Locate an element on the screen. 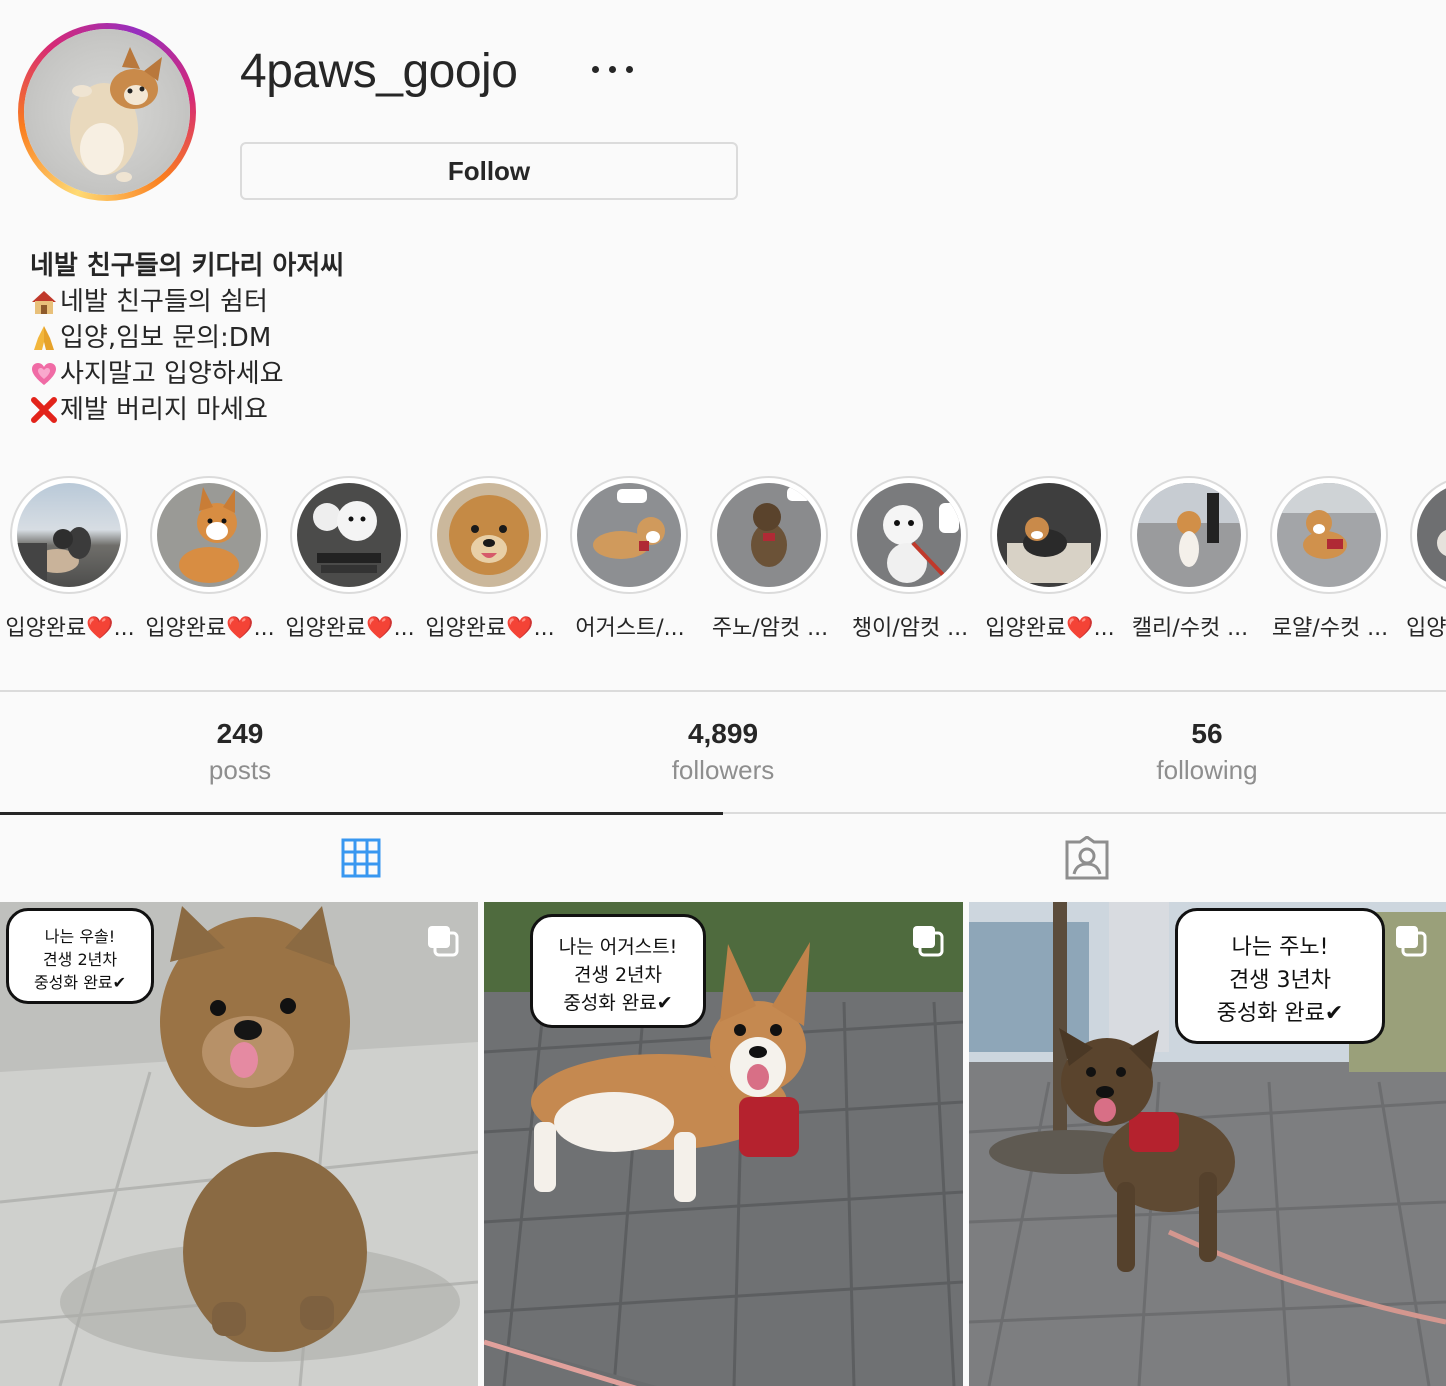 This screenshot has width=1446, height=1386. tab-posts-grid is located at coordinates (361, 858).